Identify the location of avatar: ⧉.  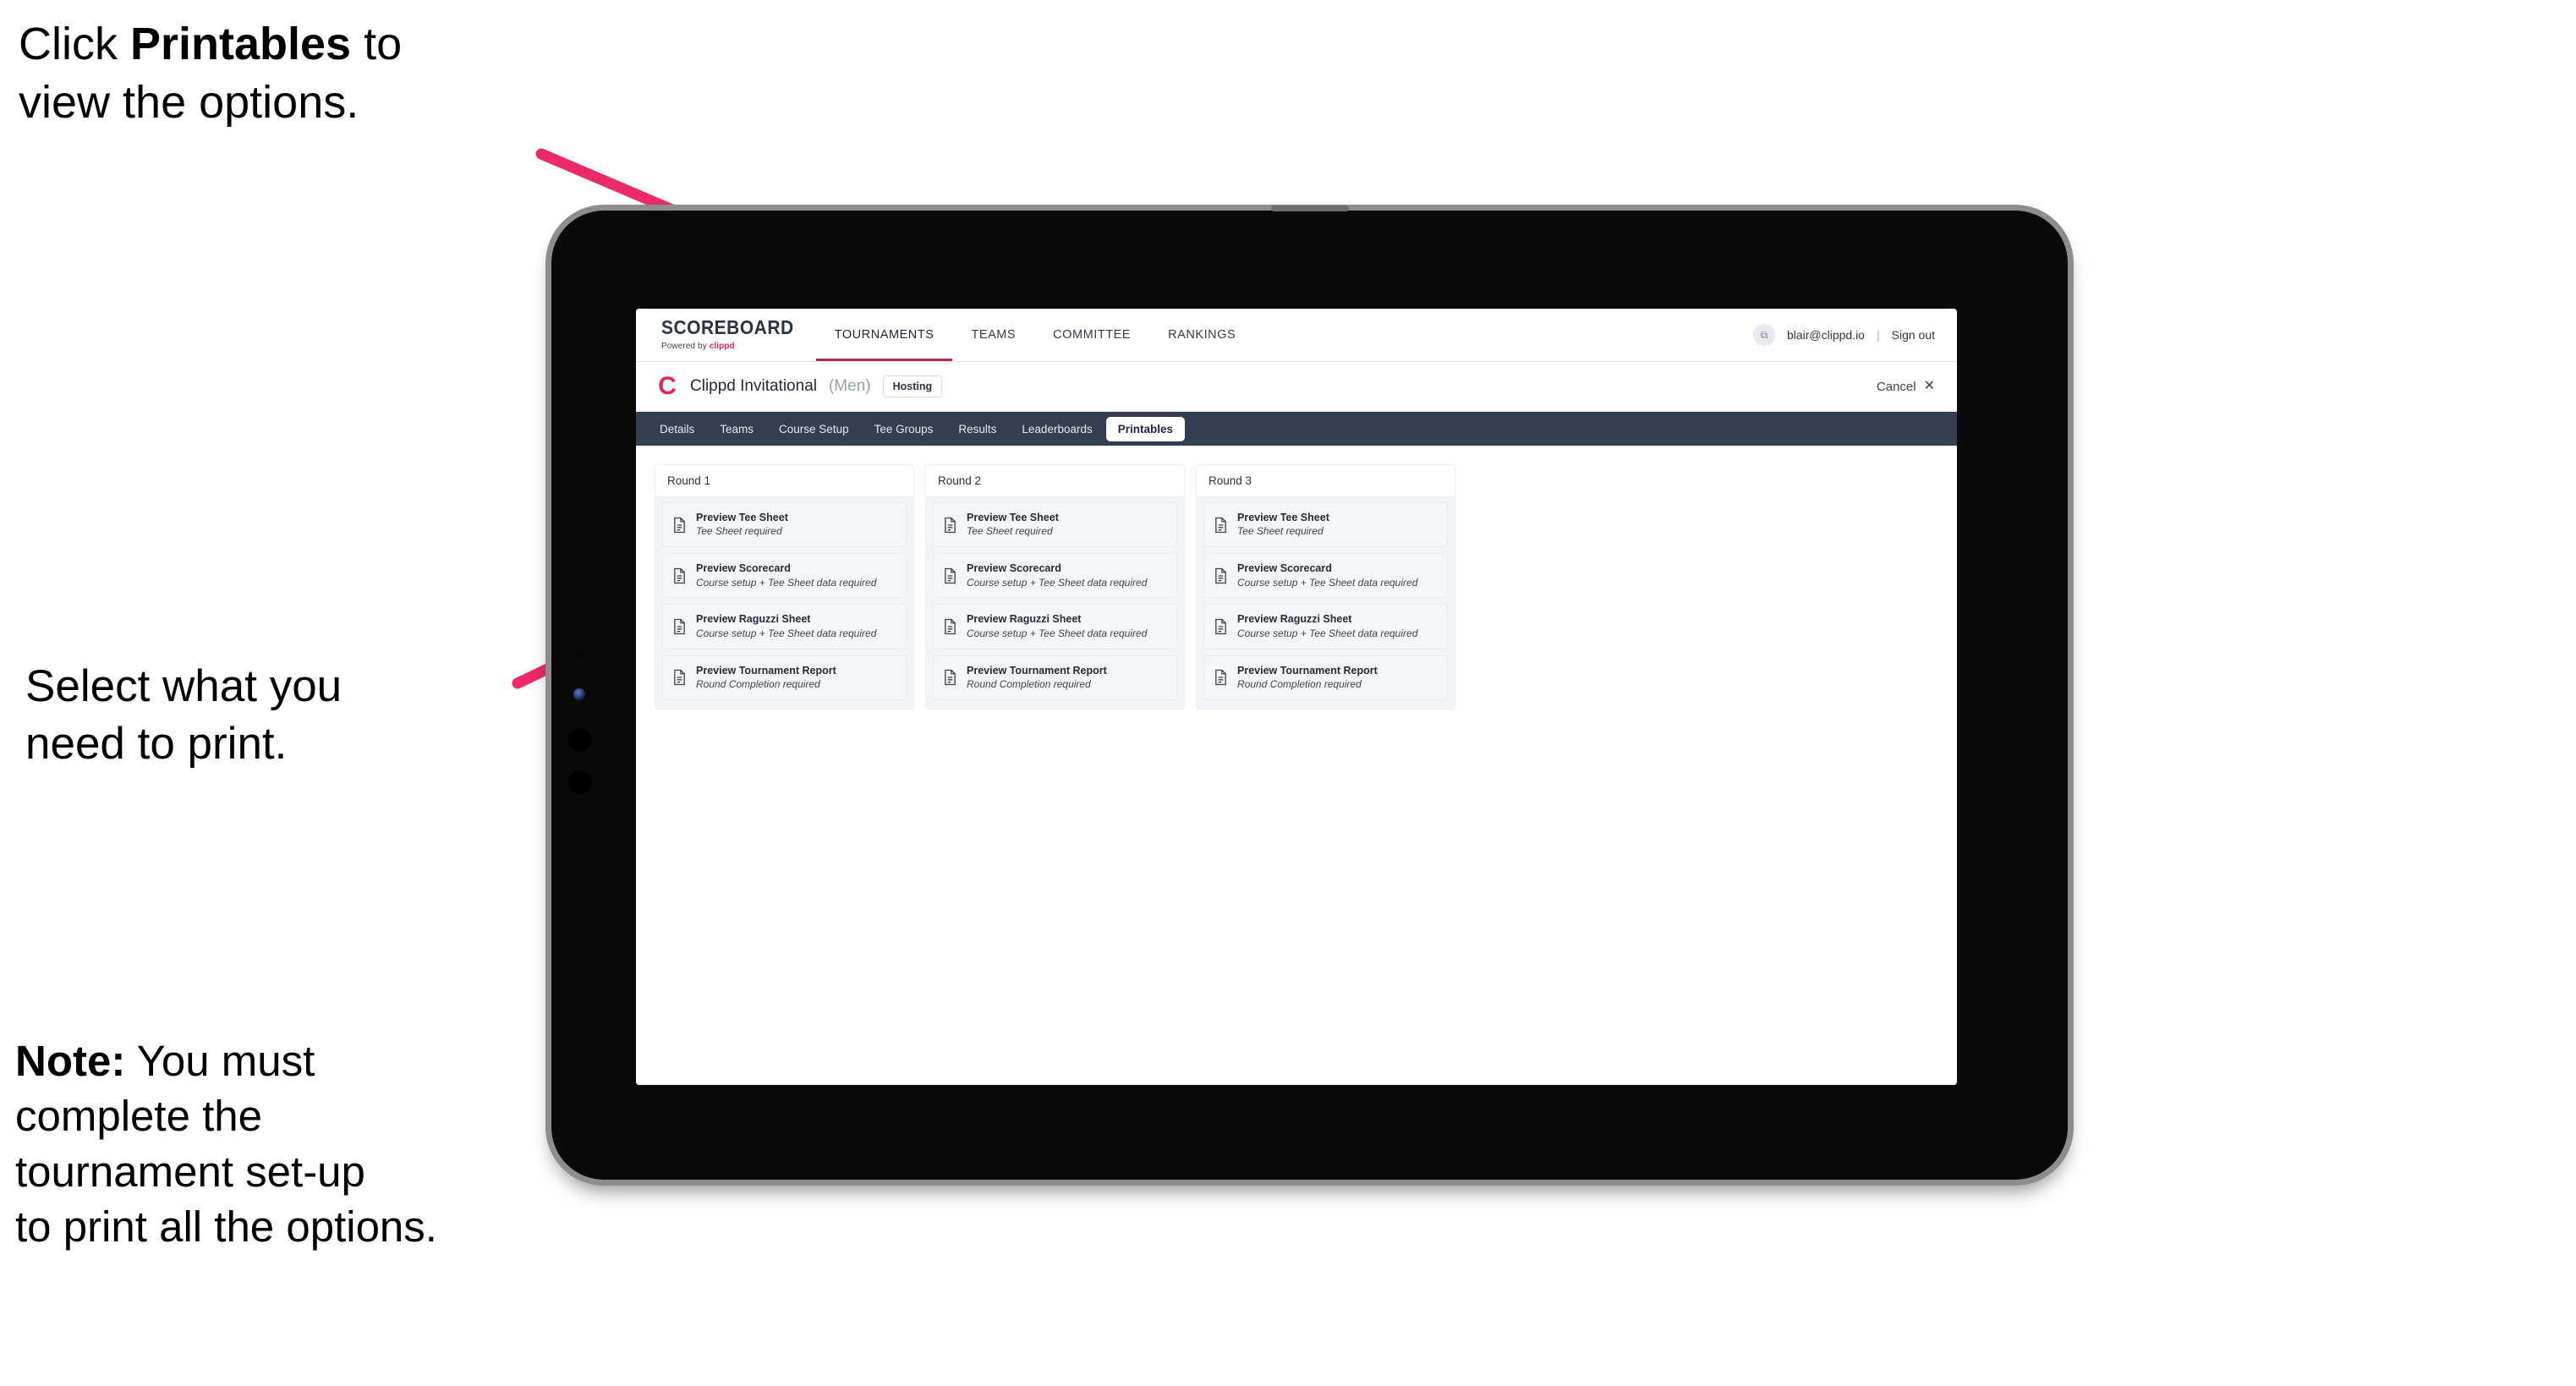
(1763, 335).